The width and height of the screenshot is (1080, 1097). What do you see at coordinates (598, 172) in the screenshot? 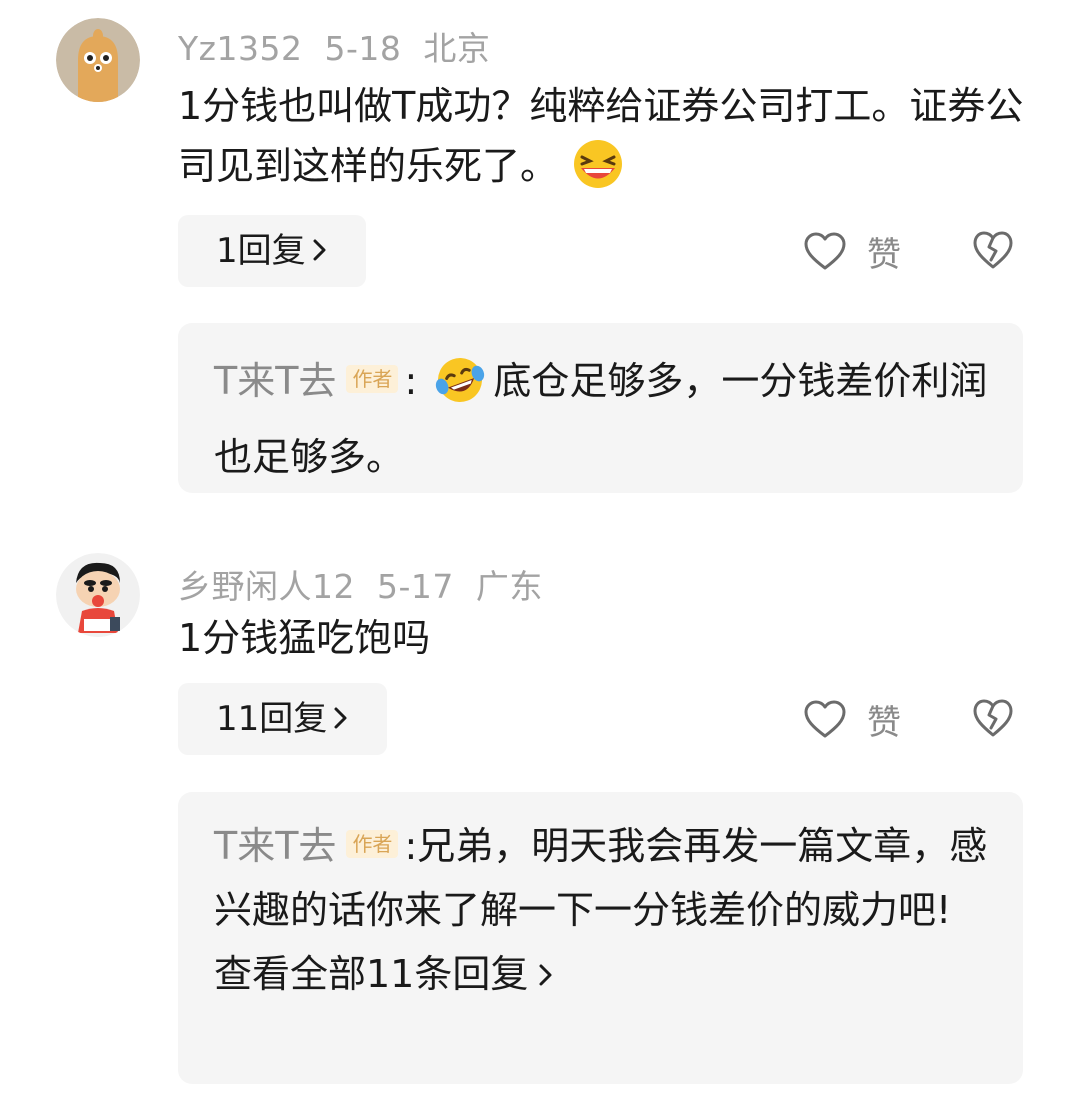
I see `grinning-squinting-face-icon` at bounding box center [598, 172].